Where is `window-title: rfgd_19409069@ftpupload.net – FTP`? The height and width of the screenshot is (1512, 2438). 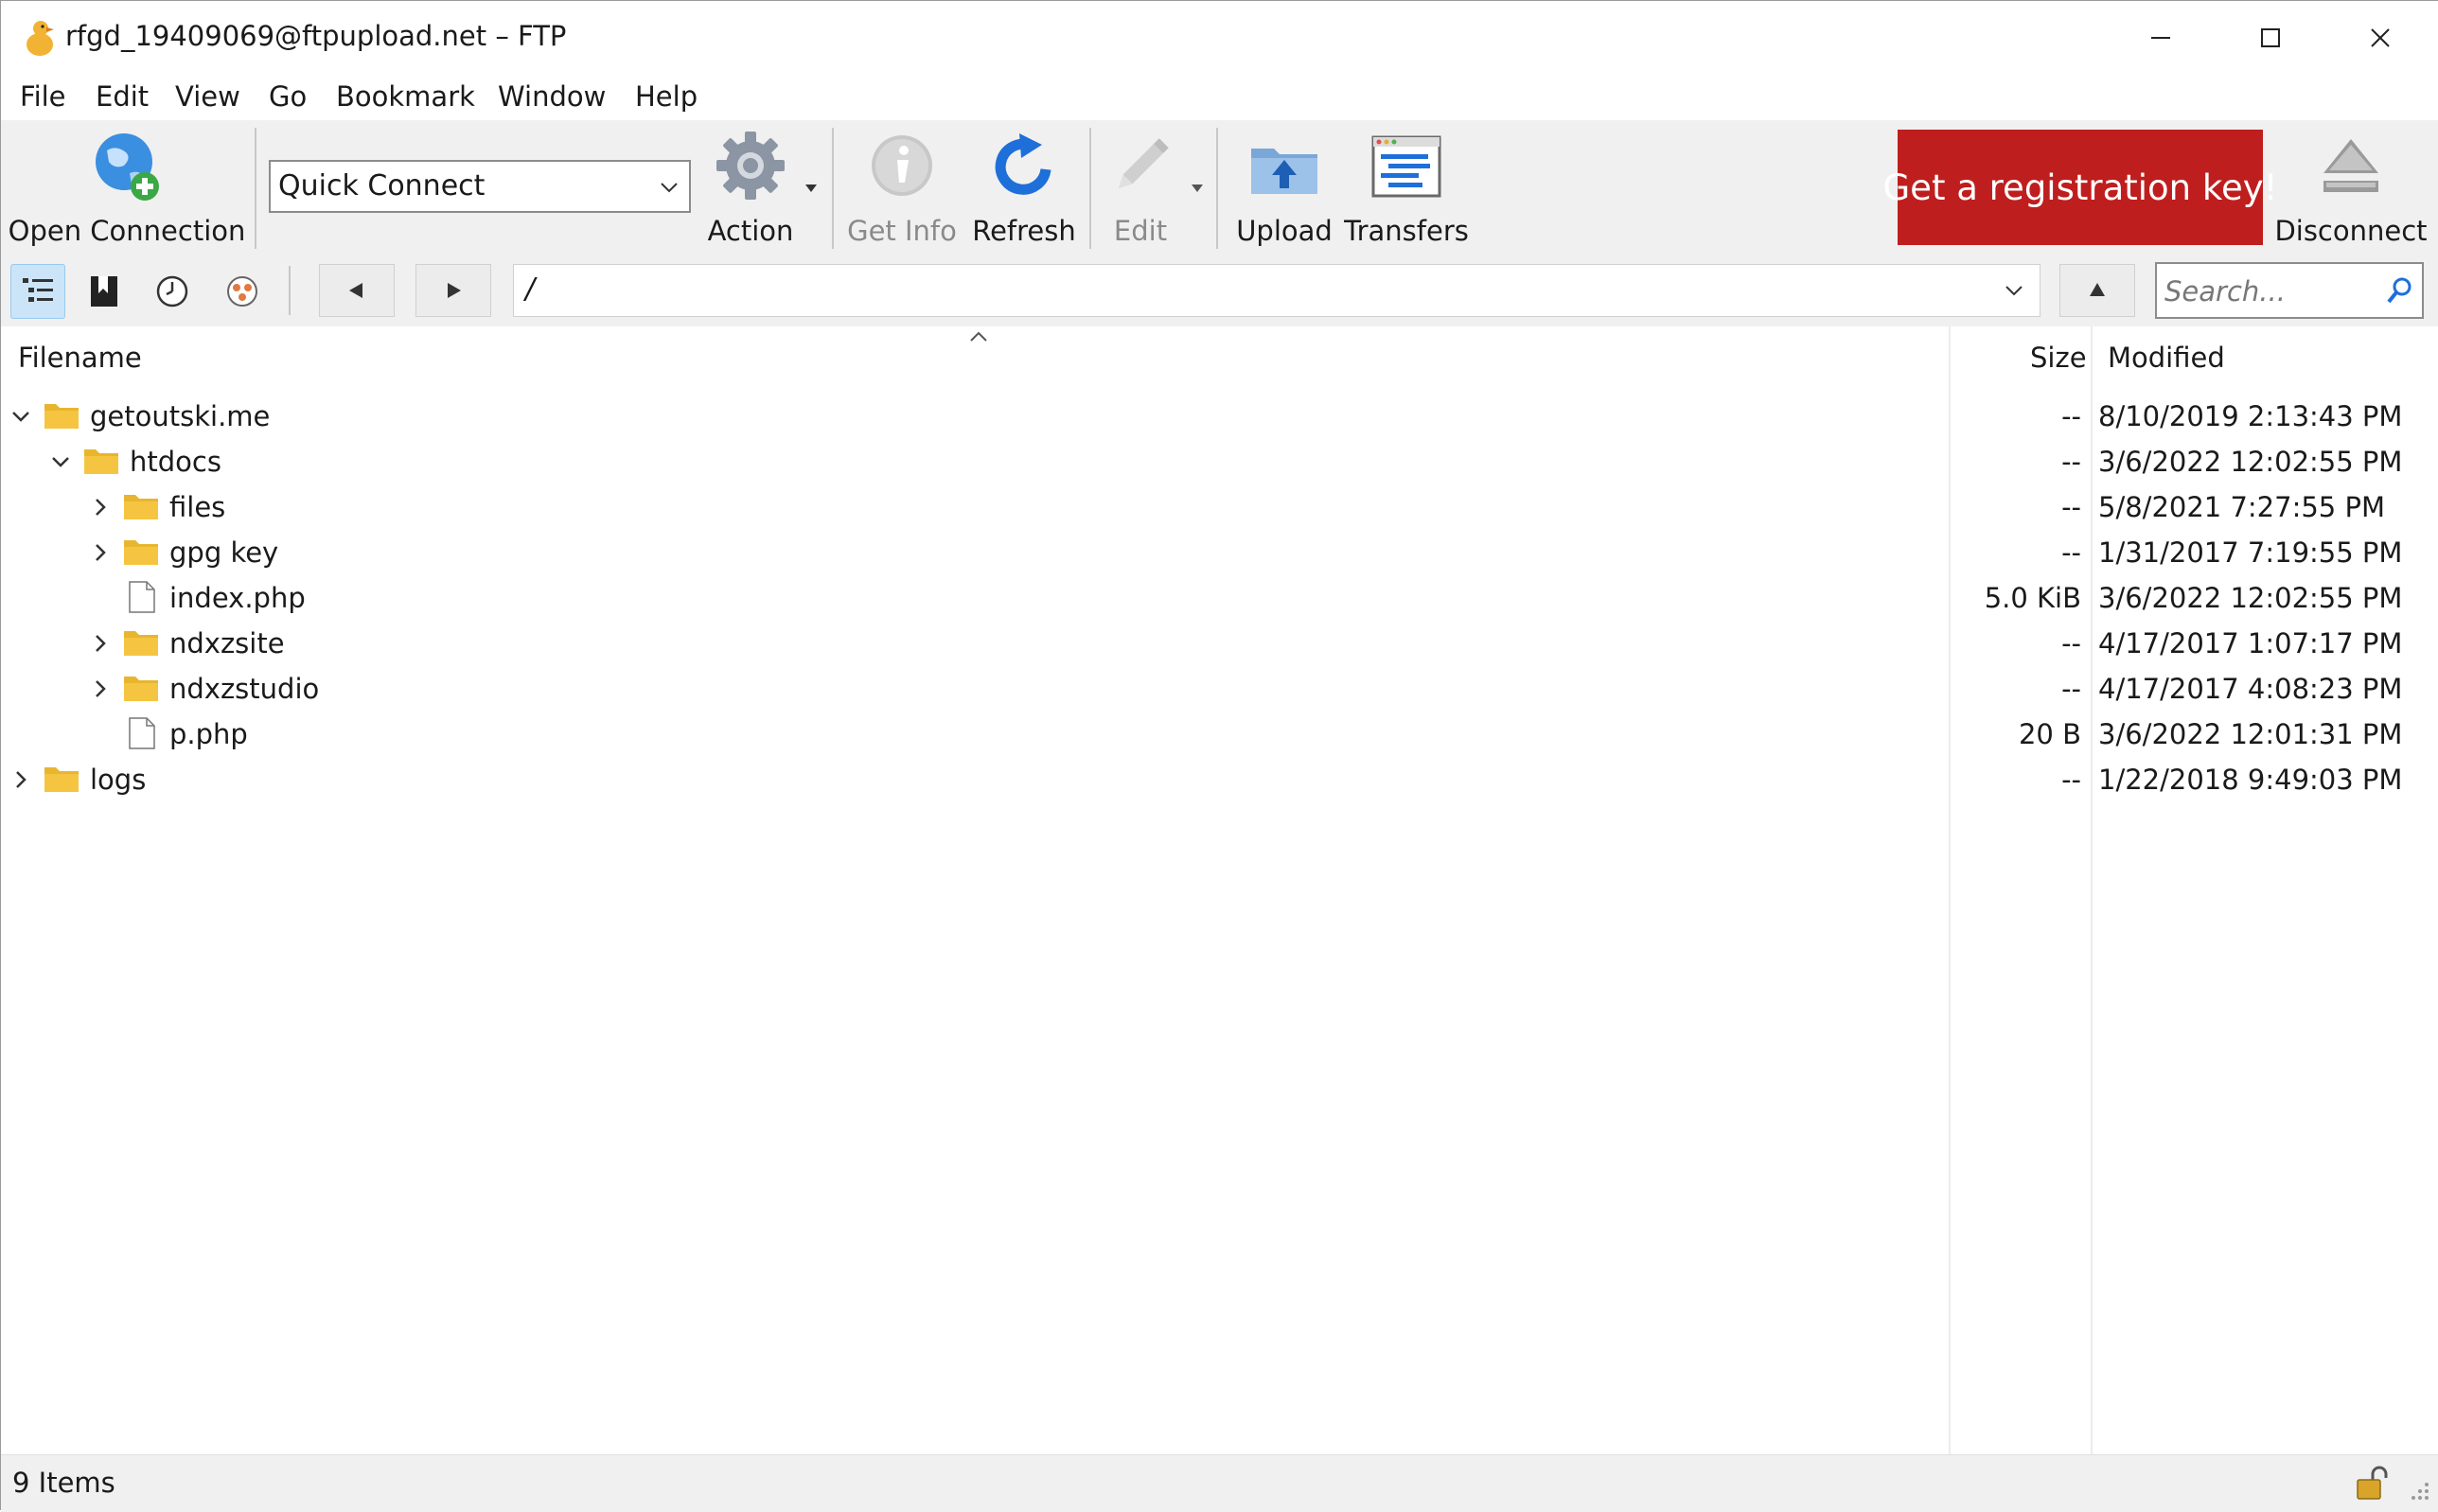 window-title: rfgd_19409069@ftpupload.net – FTP is located at coordinates (316, 36).